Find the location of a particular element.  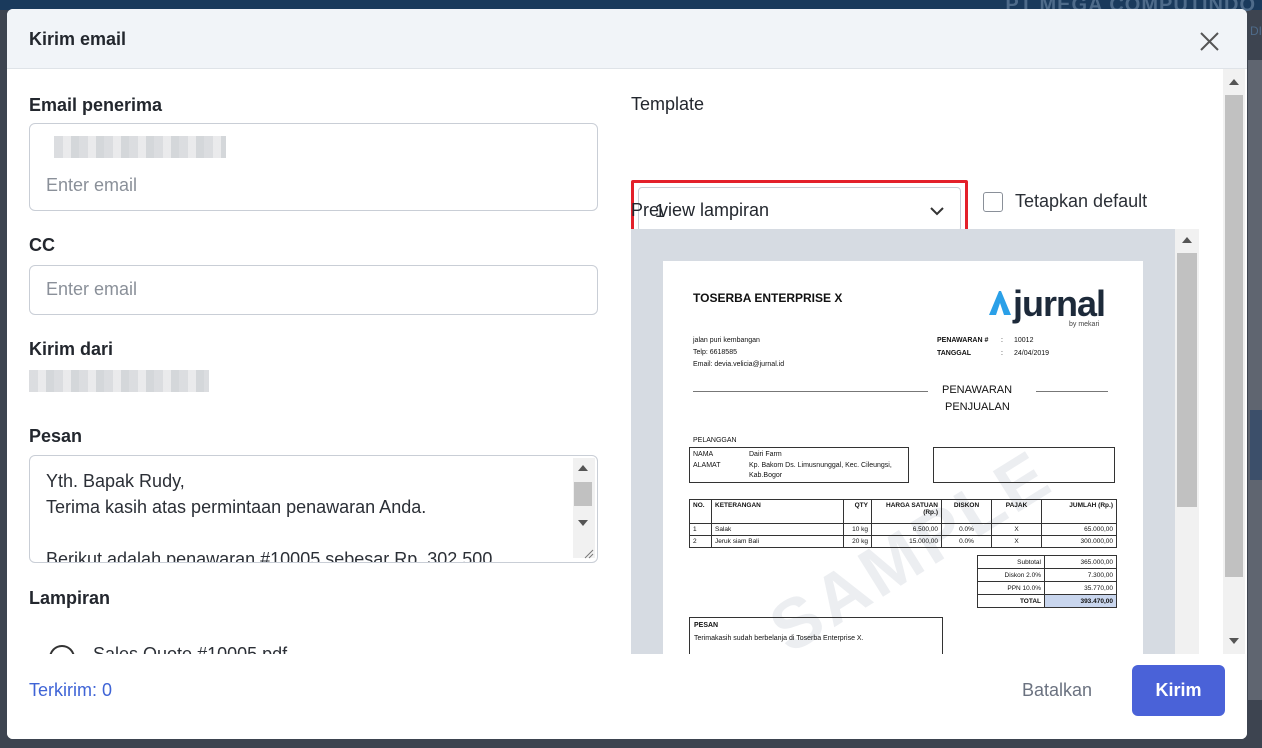

modal-scrollbar-thumb is located at coordinates (1234, 336).